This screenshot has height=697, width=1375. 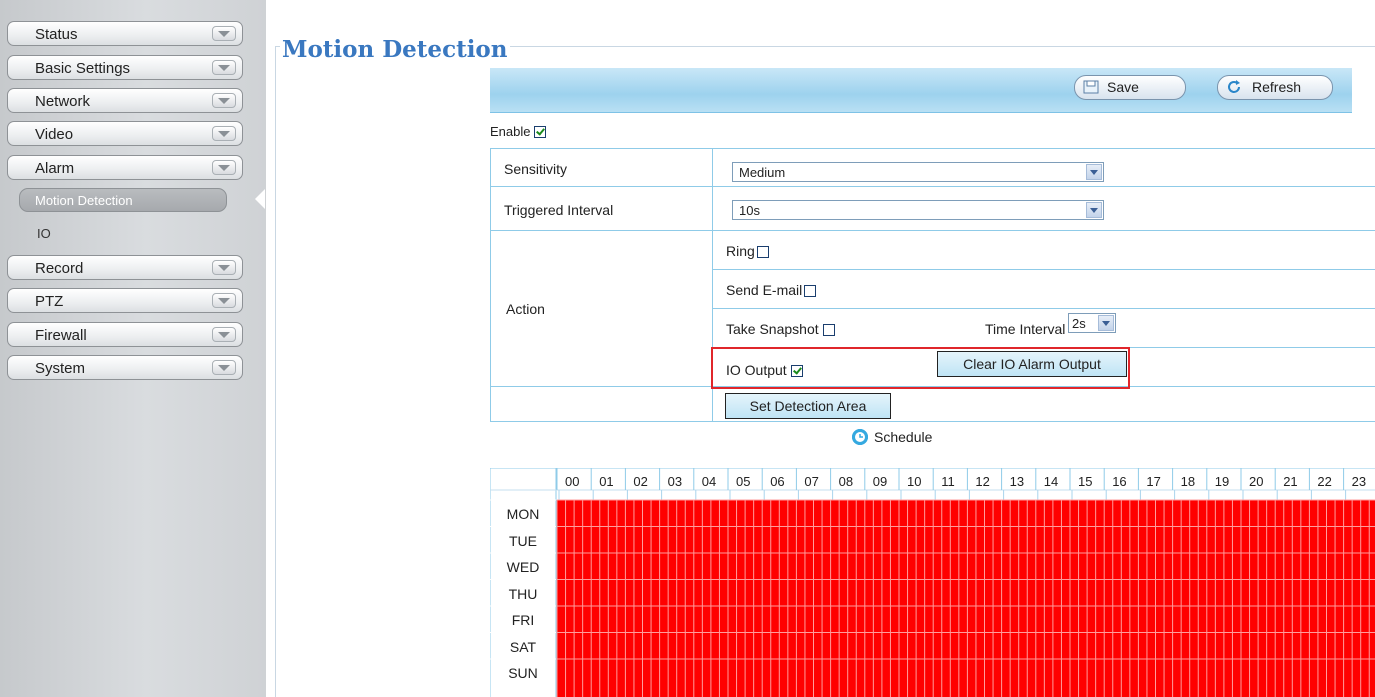 I want to click on enable-checkbox, so click(x=540, y=132).